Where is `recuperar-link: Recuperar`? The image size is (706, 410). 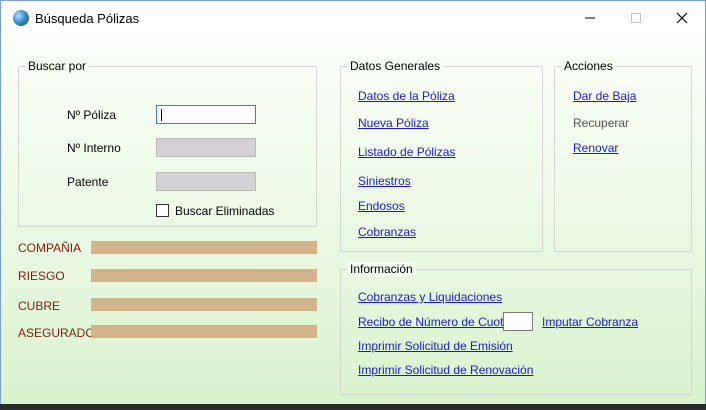 recuperar-link: Recuperar is located at coordinates (601, 123).